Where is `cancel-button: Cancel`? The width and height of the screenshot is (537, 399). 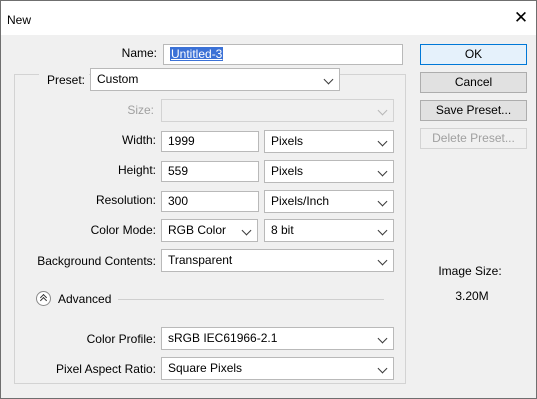 cancel-button: Cancel is located at coordinates (473, 82).